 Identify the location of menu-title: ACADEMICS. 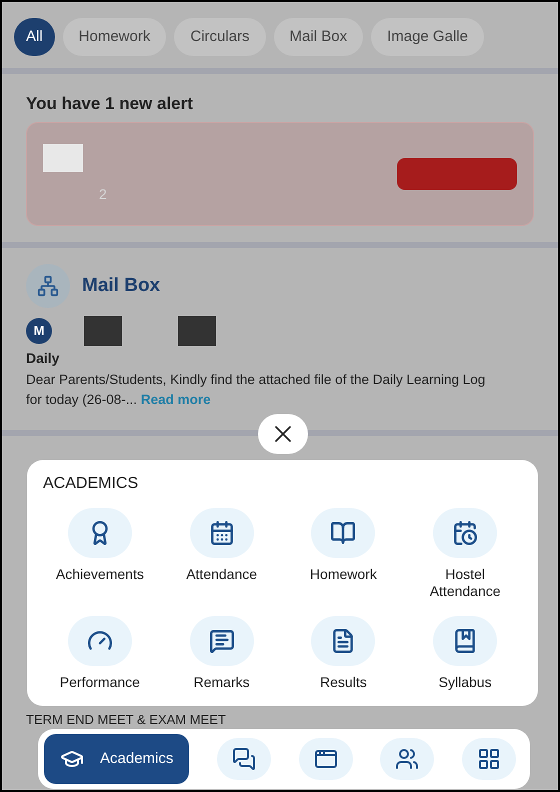
(91, 484).